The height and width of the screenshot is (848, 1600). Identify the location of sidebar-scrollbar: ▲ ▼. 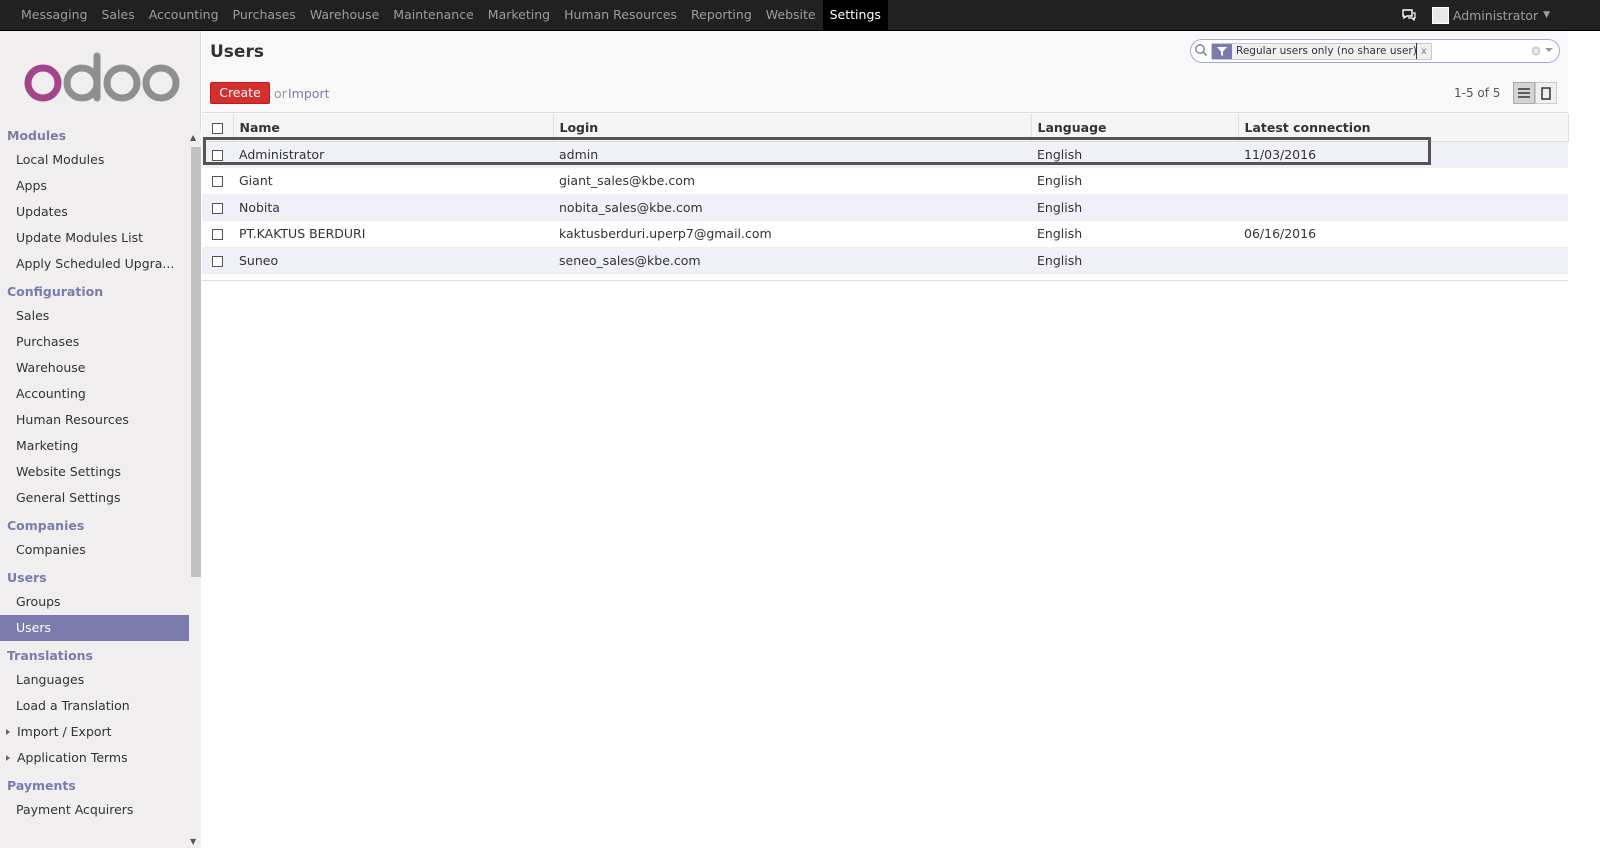
(195, 489).